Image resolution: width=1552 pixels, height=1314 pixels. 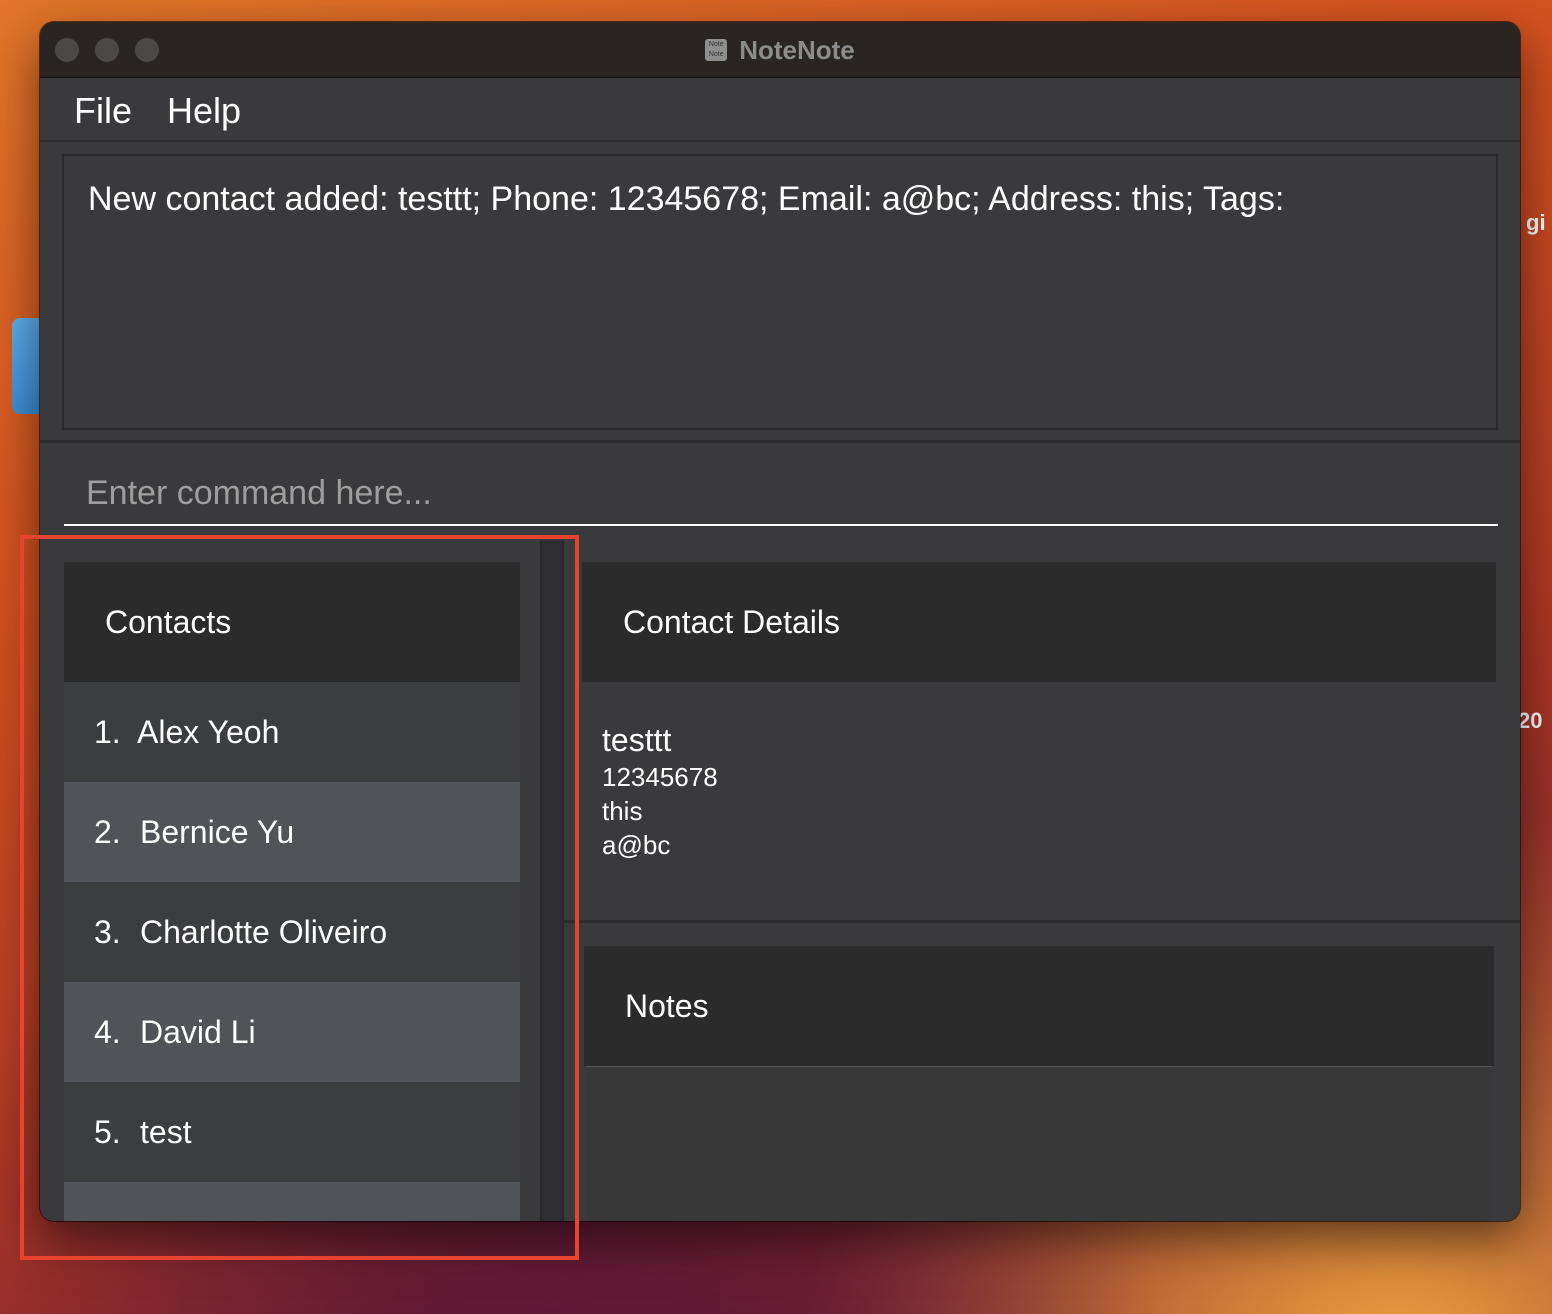 I want to click on contact-list-item: 2. Bernice Yu, so click(x=292, y=832).